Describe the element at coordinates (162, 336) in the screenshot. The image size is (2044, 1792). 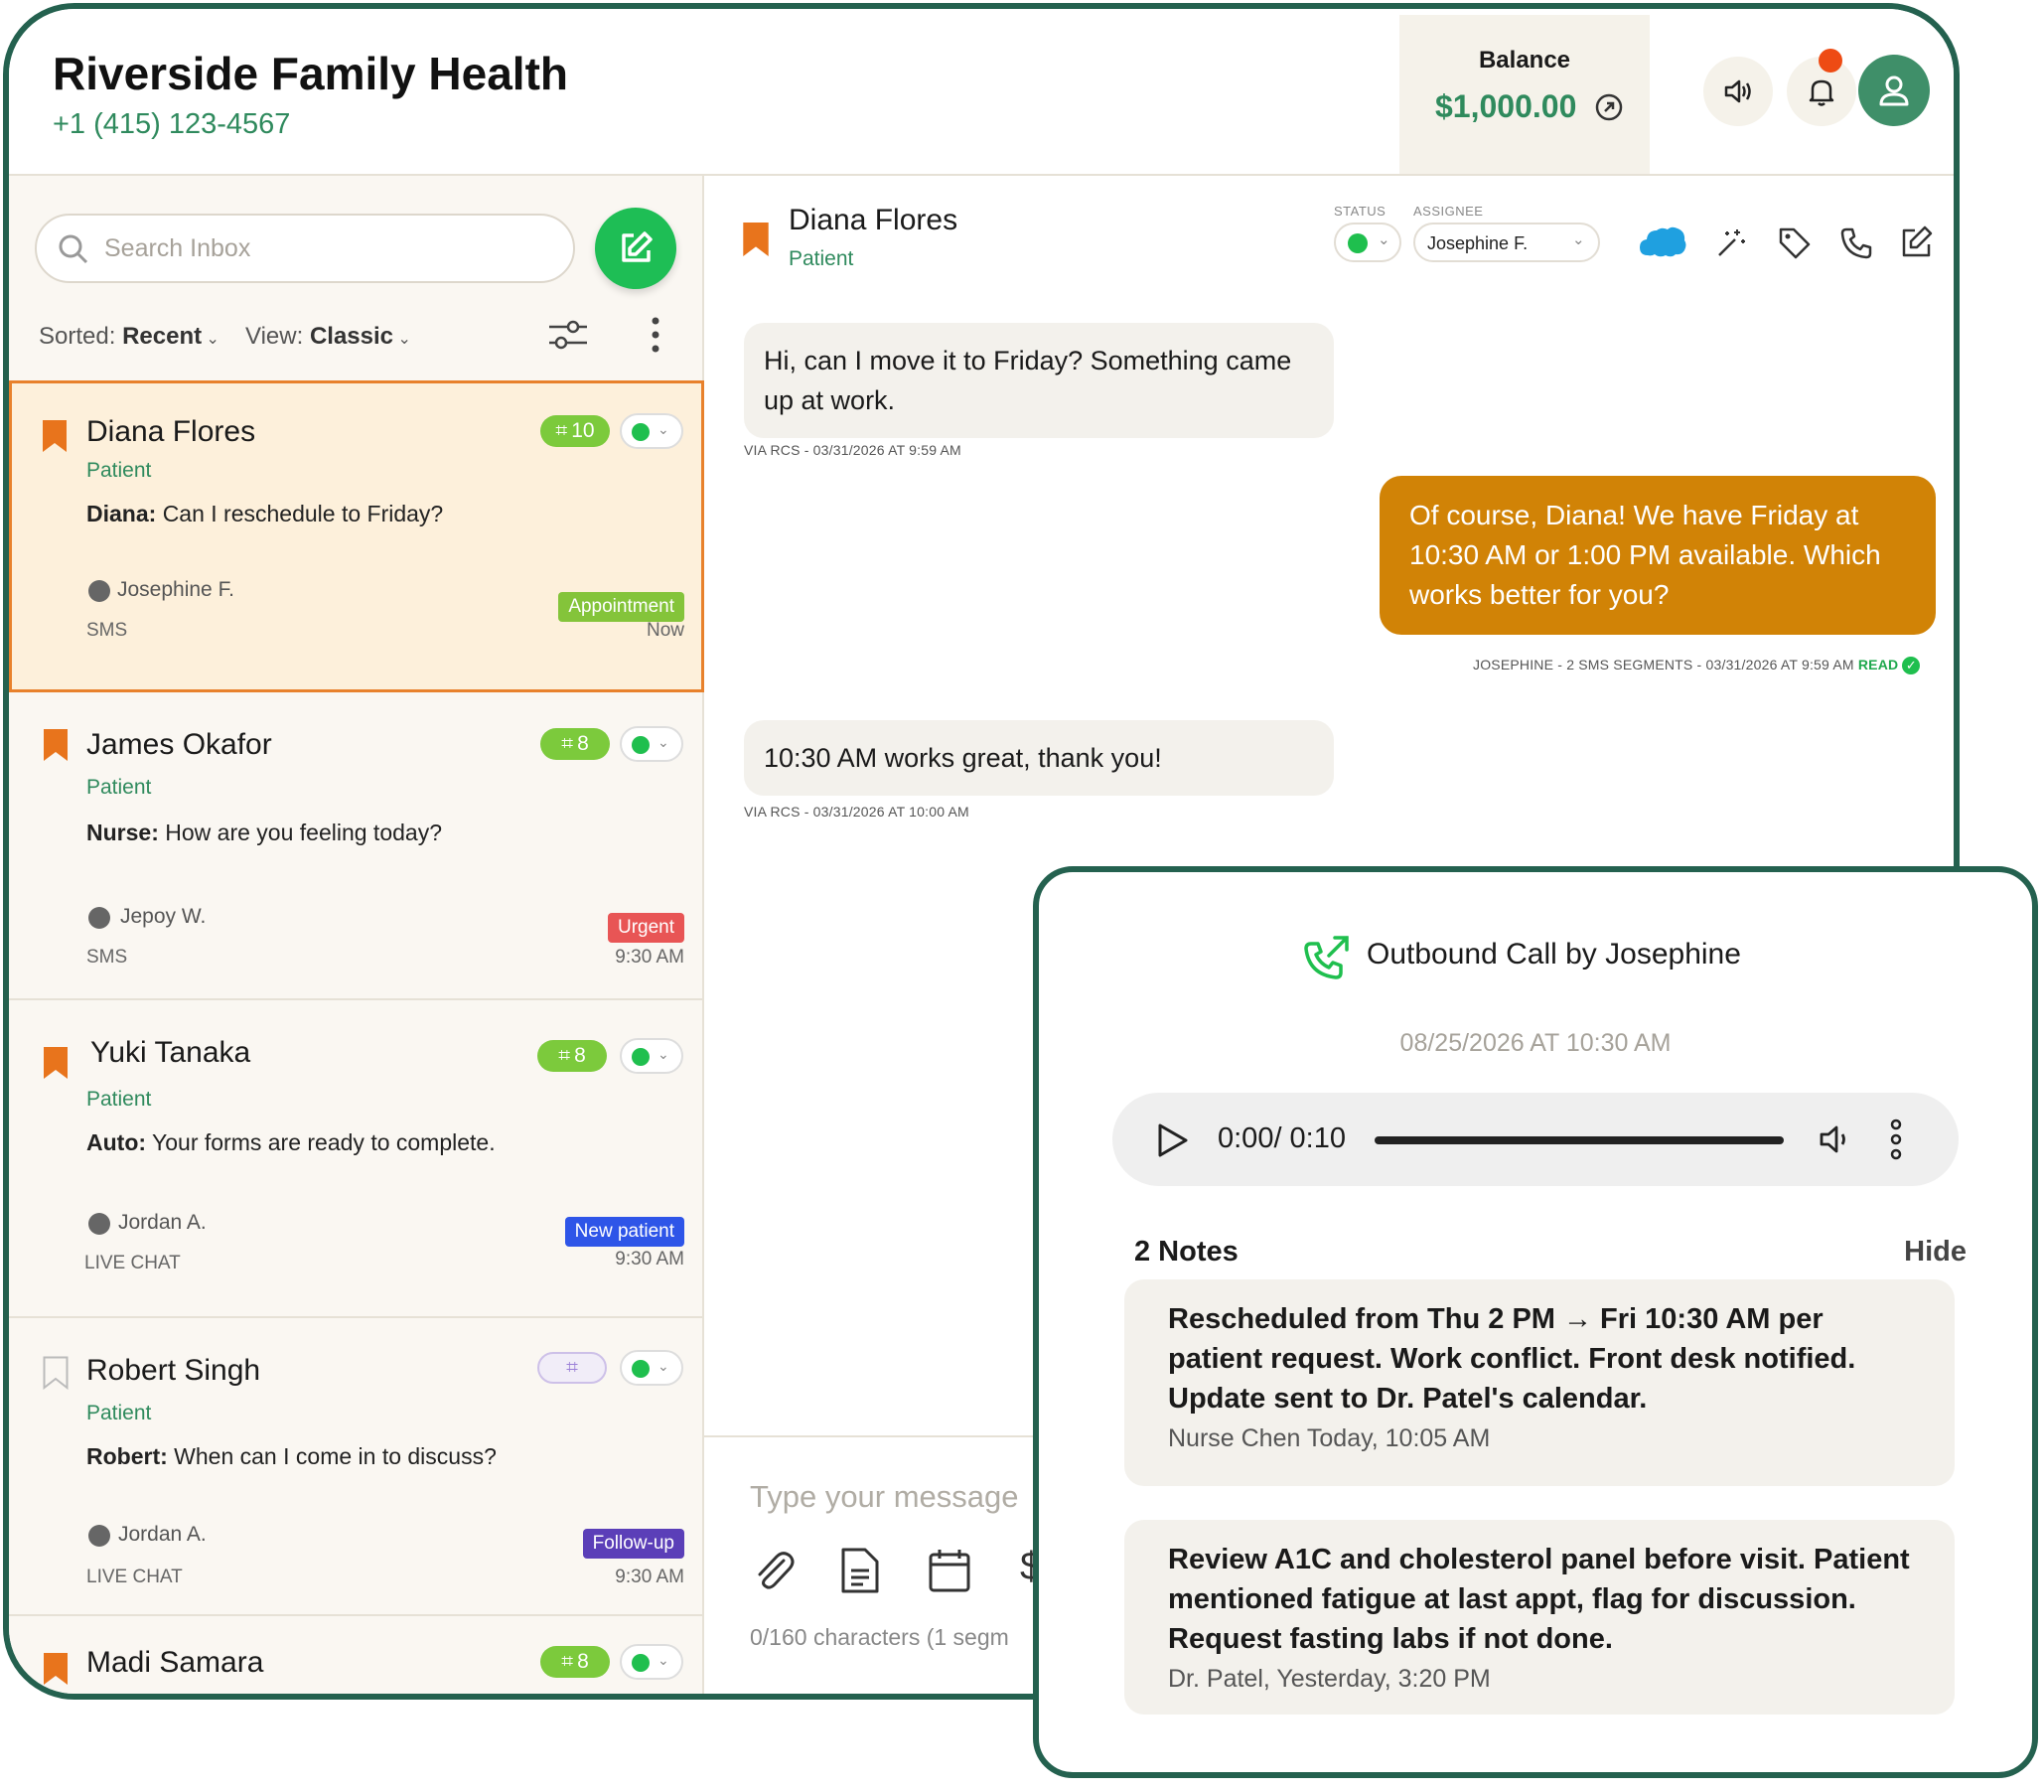
I see `sort-value: Recent` at that location.